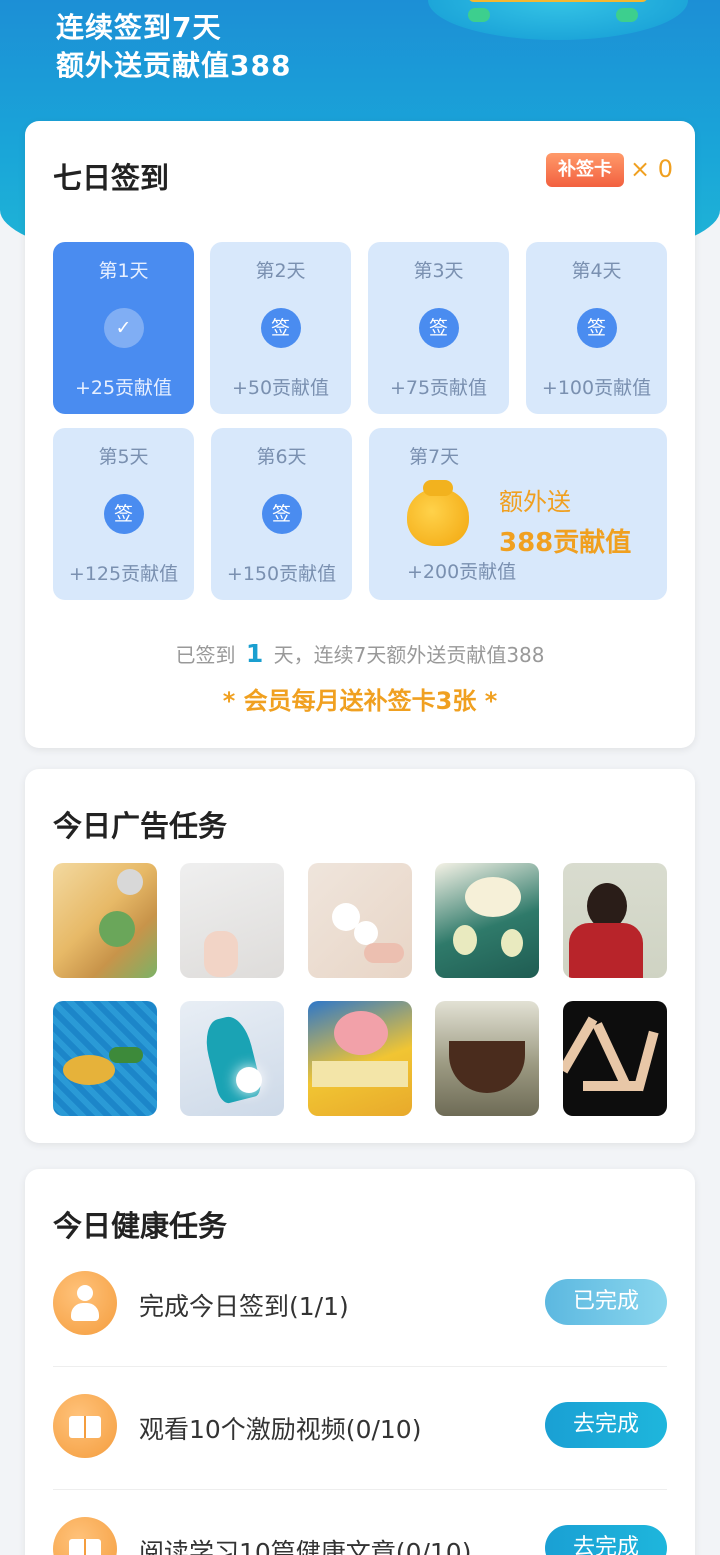  I want to click on day-reward: +50贡献值, so click(280, 388).